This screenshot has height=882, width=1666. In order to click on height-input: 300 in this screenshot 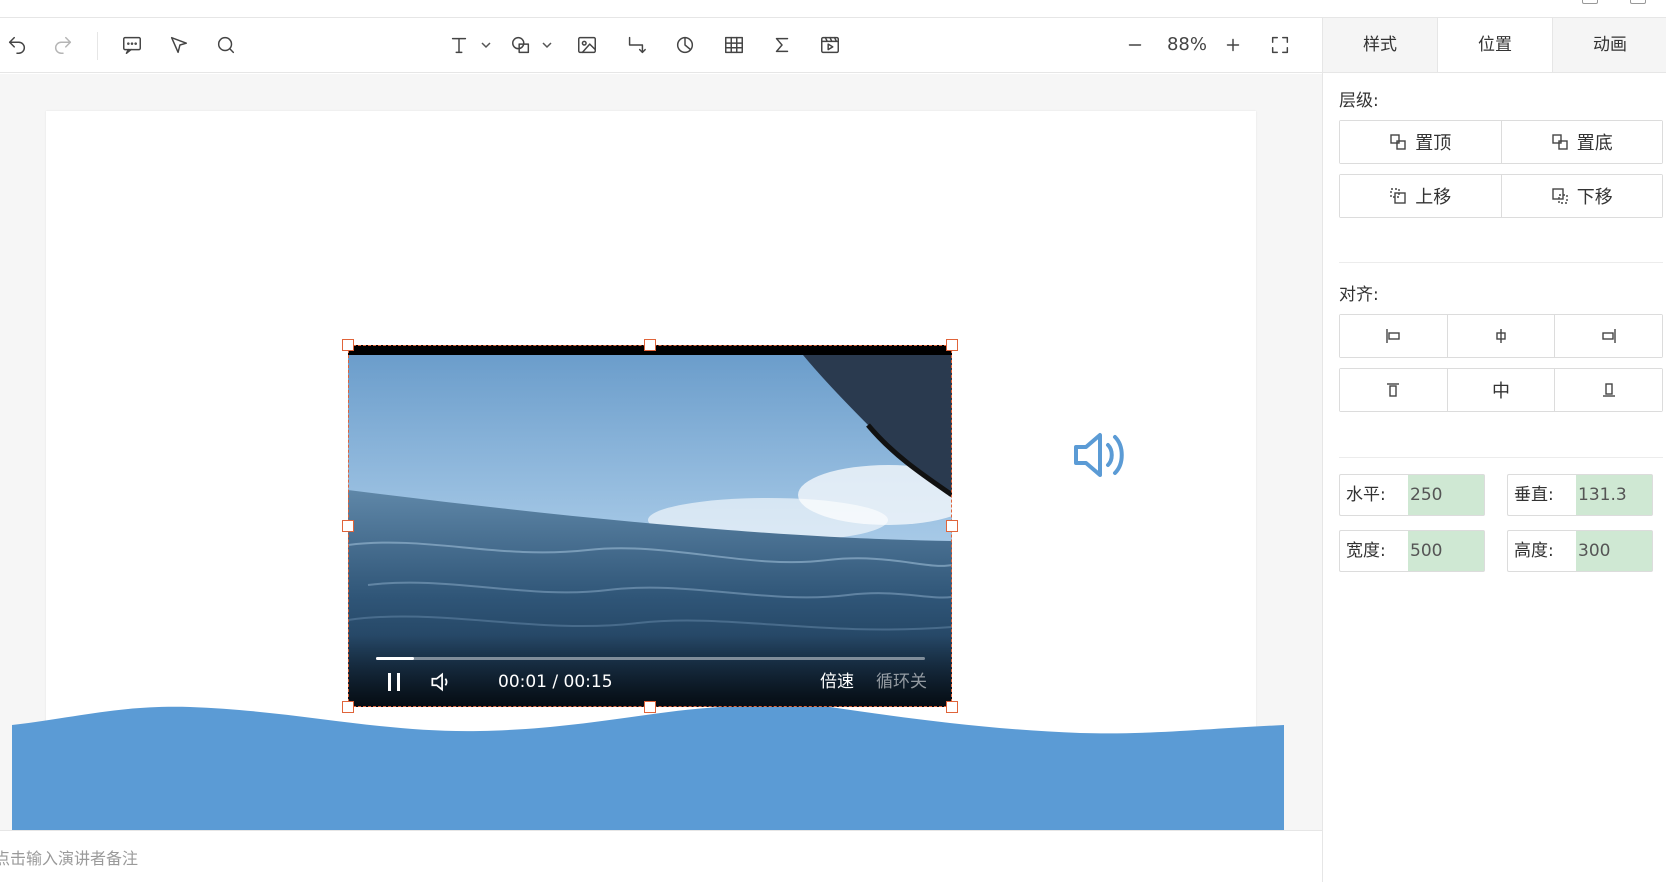, I will do `click(1614, 551)`.